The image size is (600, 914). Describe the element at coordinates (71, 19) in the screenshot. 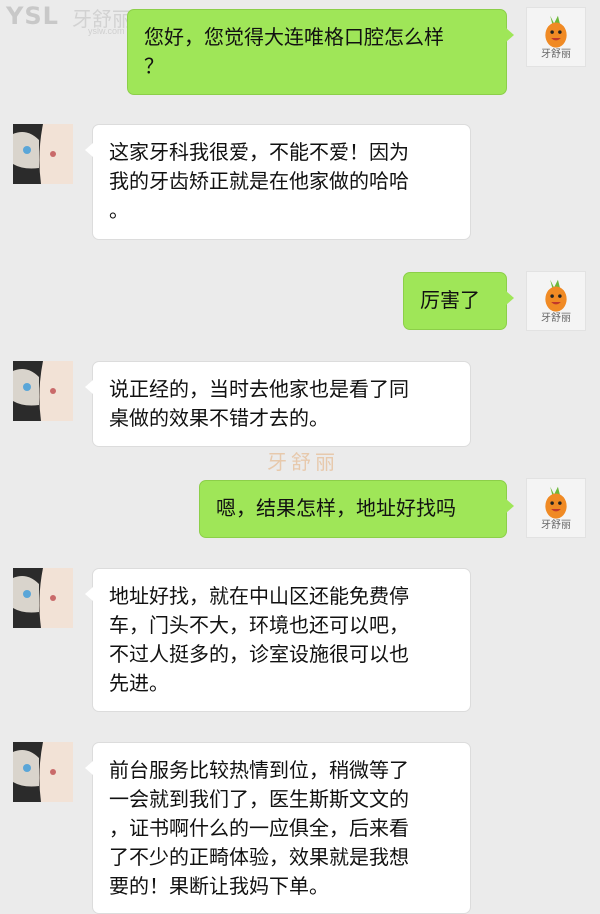

I see `watermark-logo: YSL 牙舒丽 yslw.com` at that location.